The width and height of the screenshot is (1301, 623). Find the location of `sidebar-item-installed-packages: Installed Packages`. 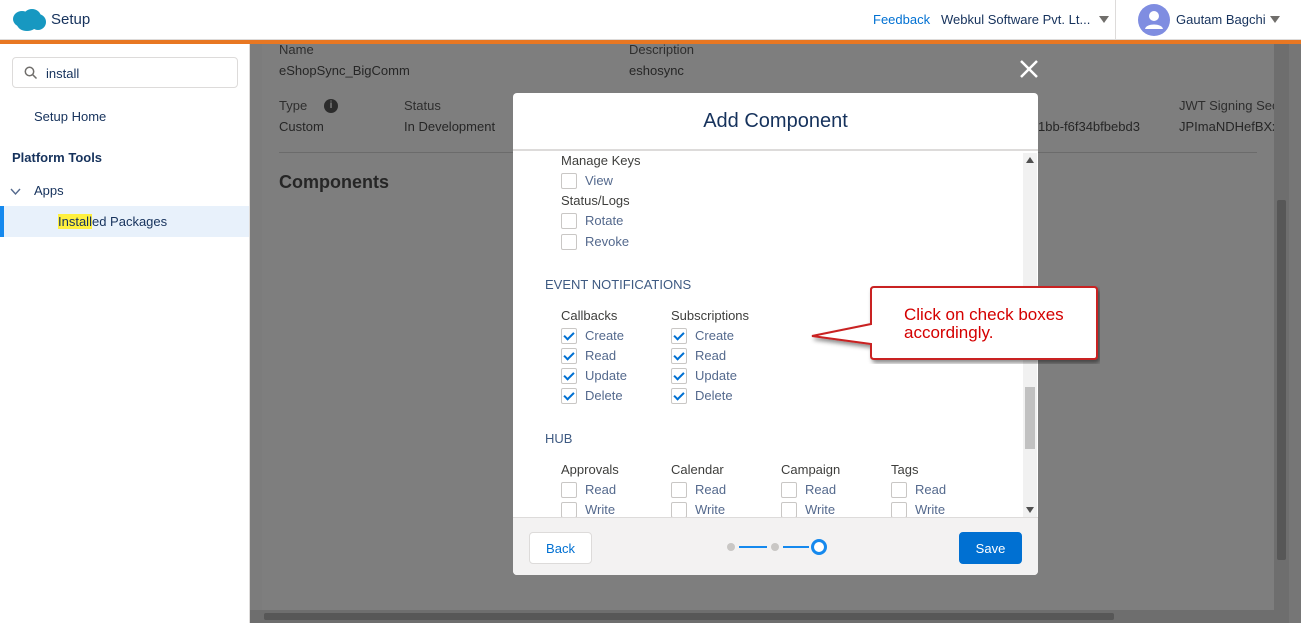

sidebar-item-installed-packages: Installed Packages is located at coordinates (124, 221).